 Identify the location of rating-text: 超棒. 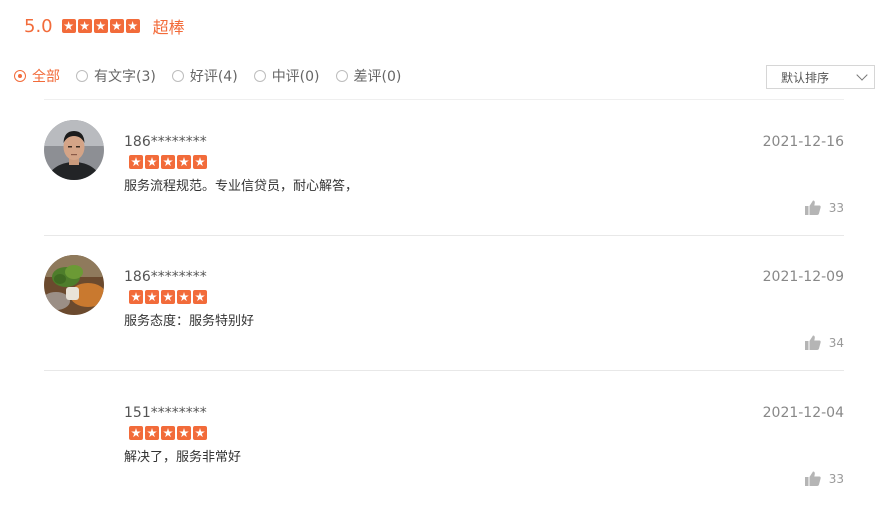
(168, 27).